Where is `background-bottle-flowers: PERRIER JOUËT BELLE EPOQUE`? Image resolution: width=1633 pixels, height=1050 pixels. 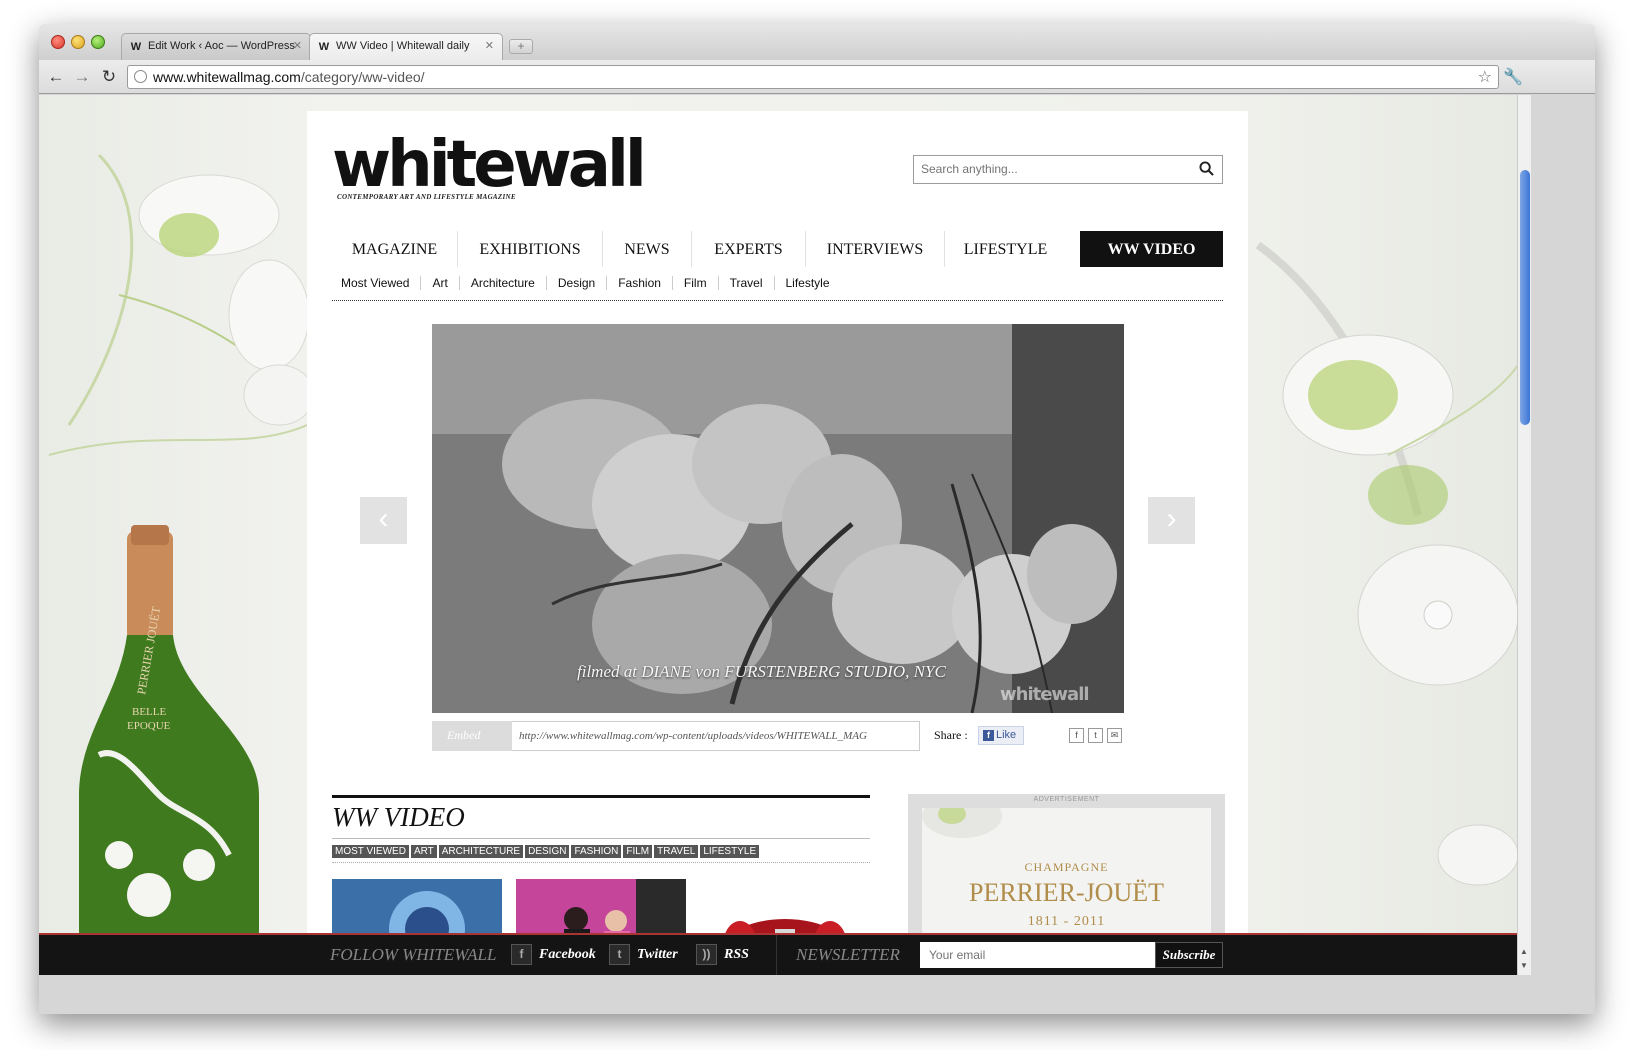 background-bottle-flowers: PERRIER JOUËT BELLE EPOQUE is located at coordinates (177, 564).